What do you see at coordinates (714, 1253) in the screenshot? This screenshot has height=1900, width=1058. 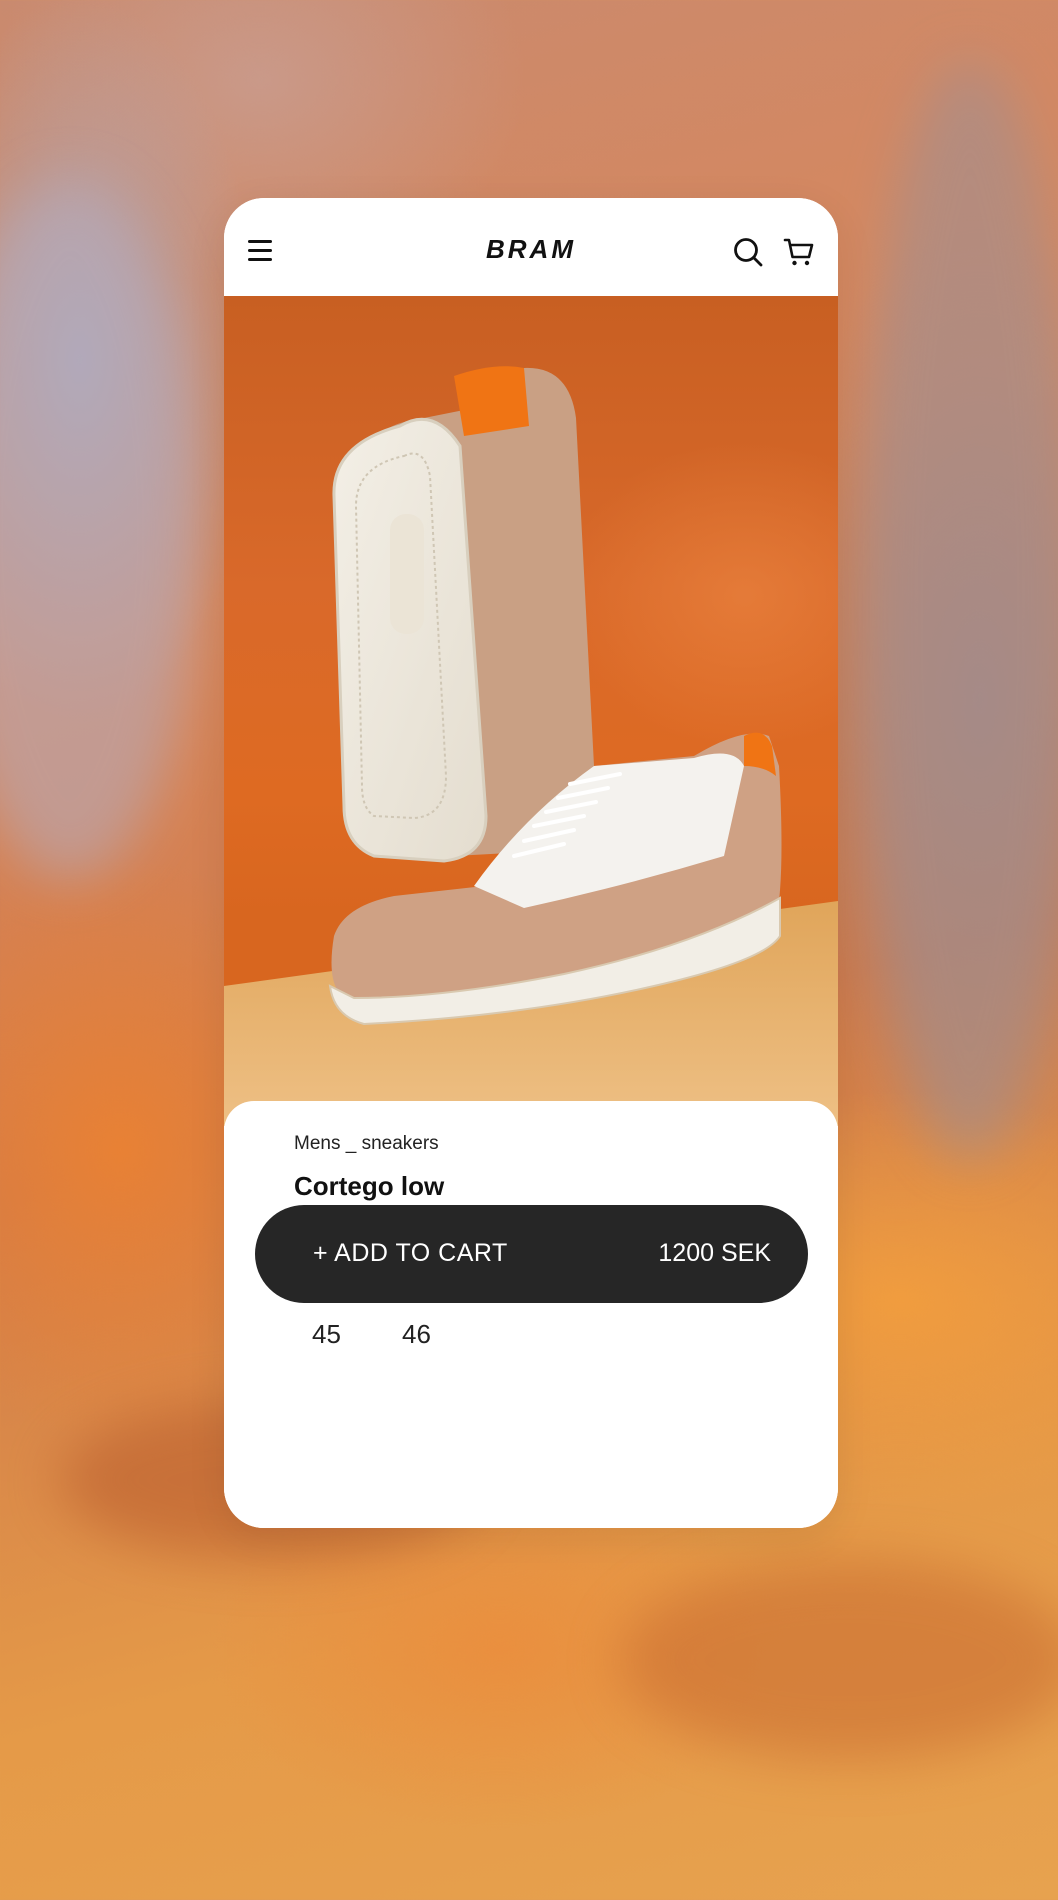 I see `product-price: 1200 SEK` at bounding box center [714, 1253].